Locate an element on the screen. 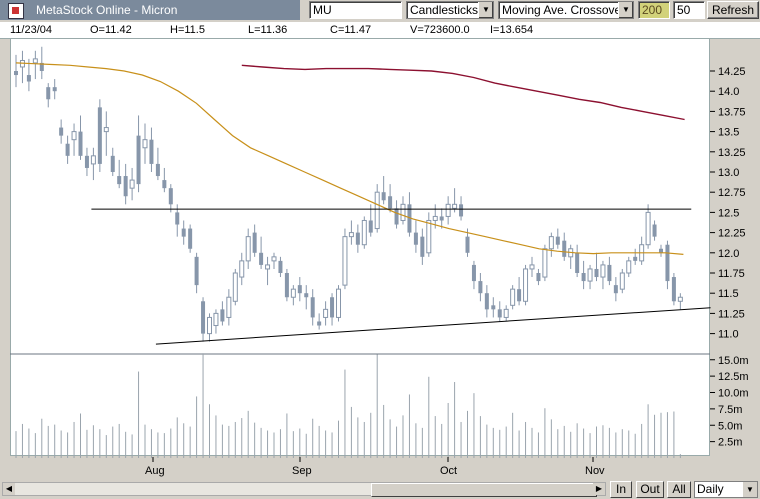  volume-tick-label: 7.5m is located at coordinates (730, 410).